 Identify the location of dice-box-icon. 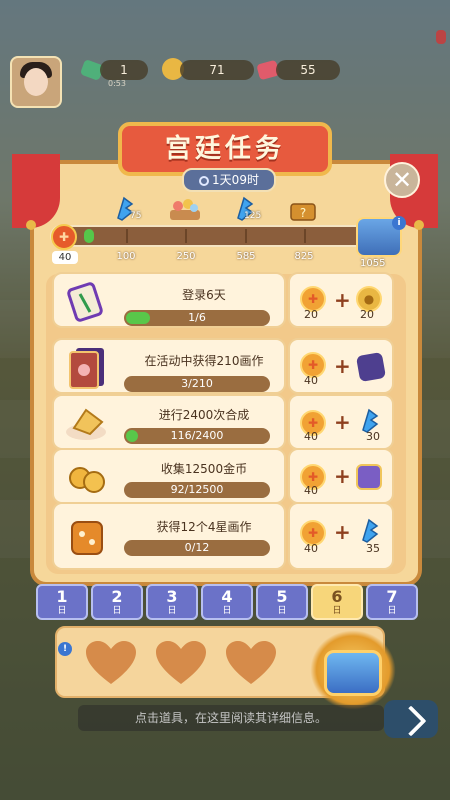
(371, 367).